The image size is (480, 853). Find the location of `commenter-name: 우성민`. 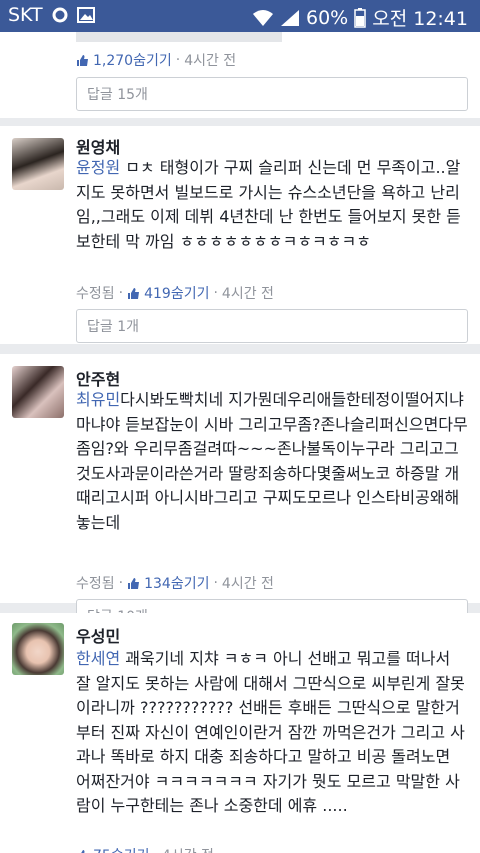

commenter-name: 우성민 is located at coordinates (98, 635).